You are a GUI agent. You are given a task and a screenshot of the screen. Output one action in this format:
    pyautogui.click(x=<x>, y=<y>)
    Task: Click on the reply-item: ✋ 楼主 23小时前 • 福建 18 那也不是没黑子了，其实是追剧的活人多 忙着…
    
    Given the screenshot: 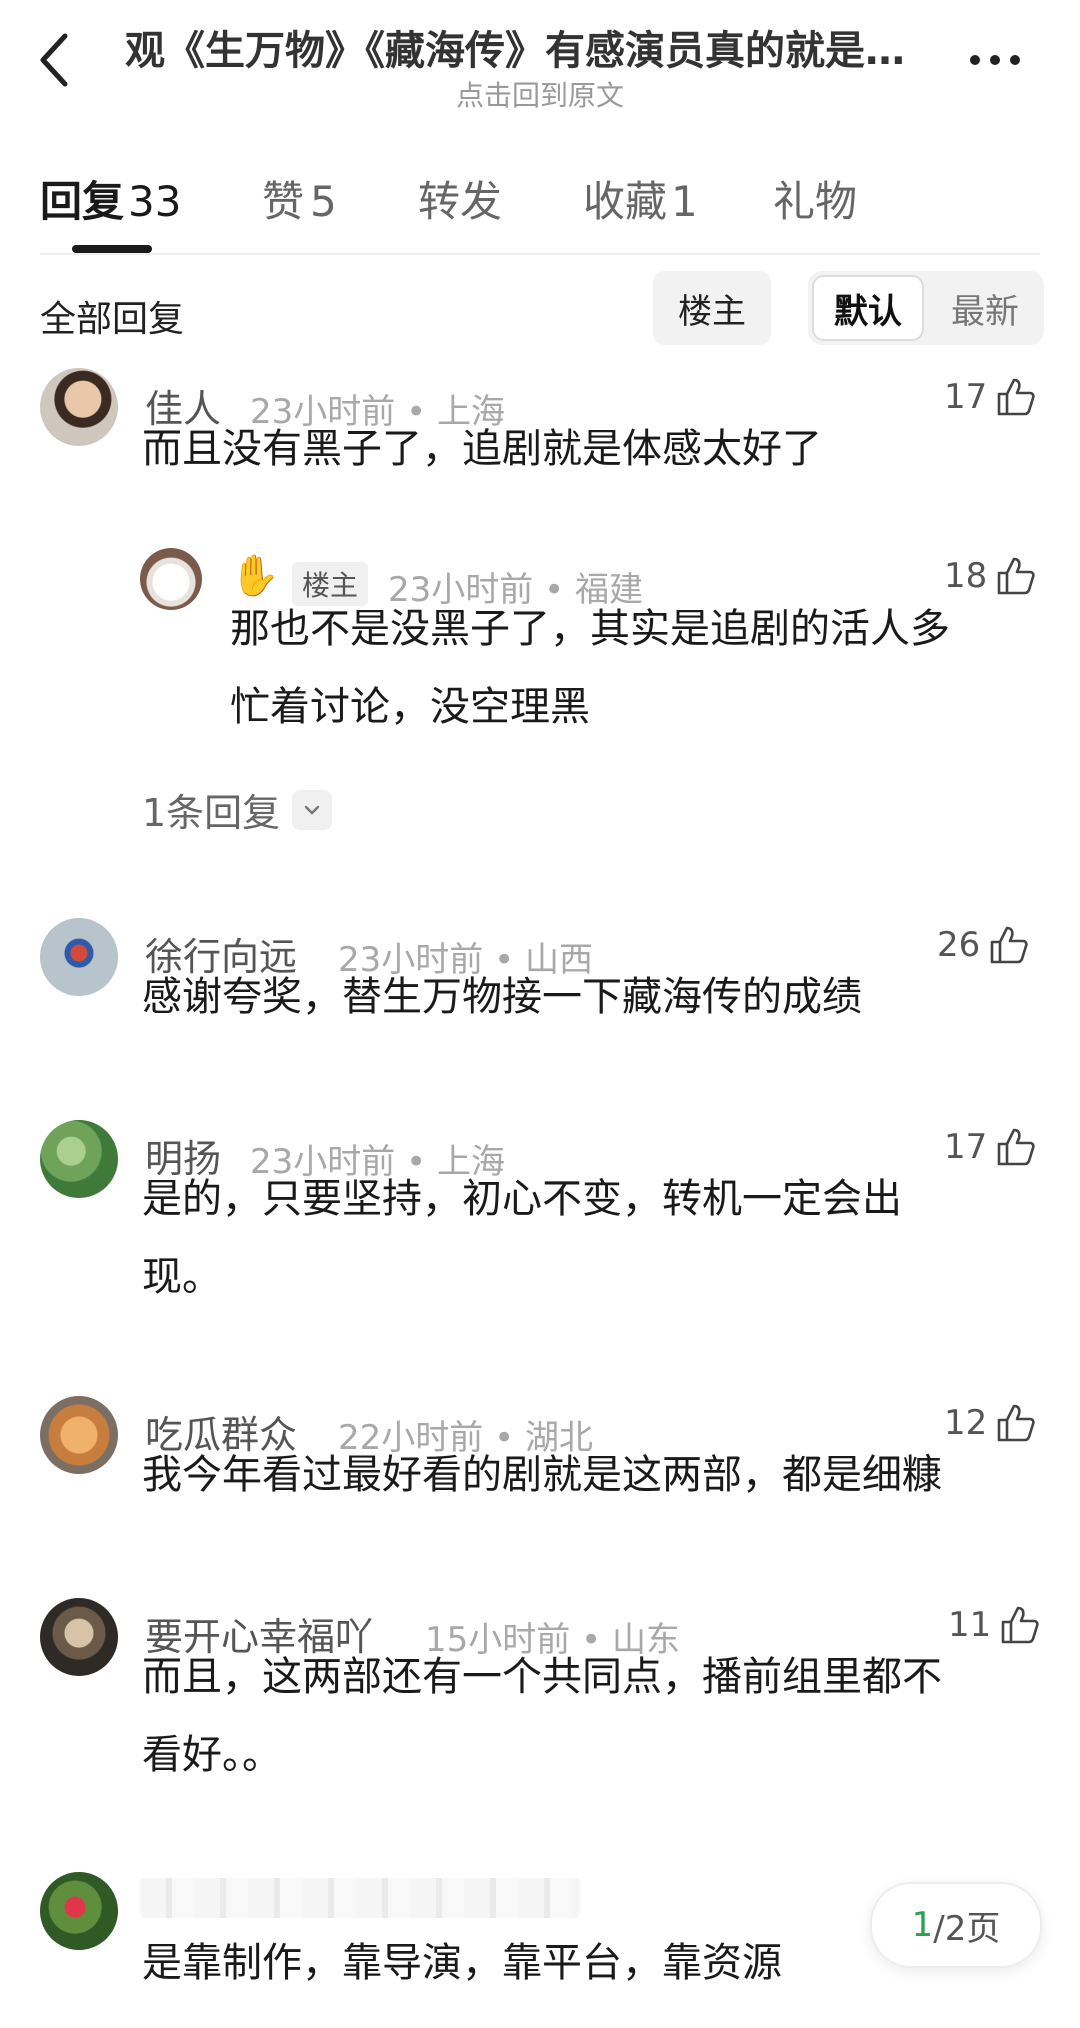 What is the action you would take?
    pyautogui.click(x=590, y=645)
    